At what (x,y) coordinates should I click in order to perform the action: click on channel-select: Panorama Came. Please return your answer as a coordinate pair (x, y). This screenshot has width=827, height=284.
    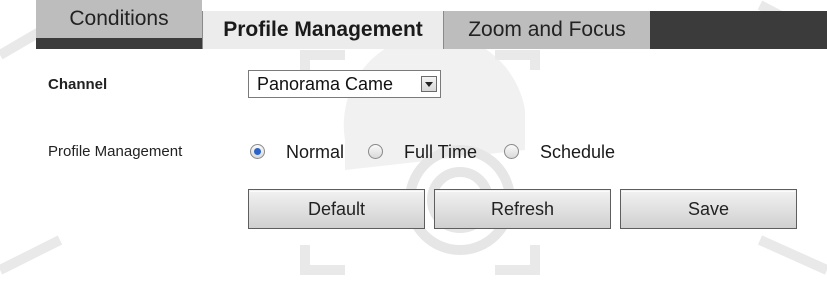
    Looking at the image, I should click on (344, 84).